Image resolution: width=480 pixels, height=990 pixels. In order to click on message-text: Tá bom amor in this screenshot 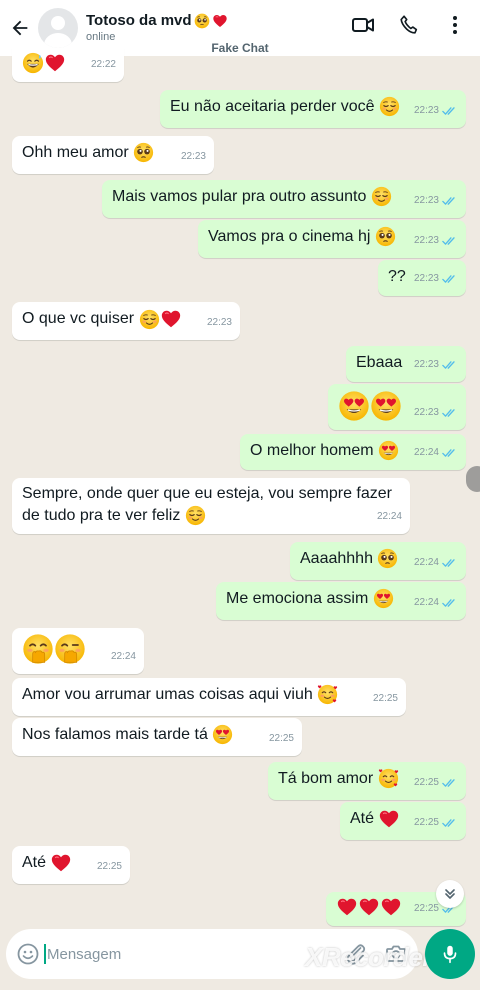, I will do `click(326, 778)`.